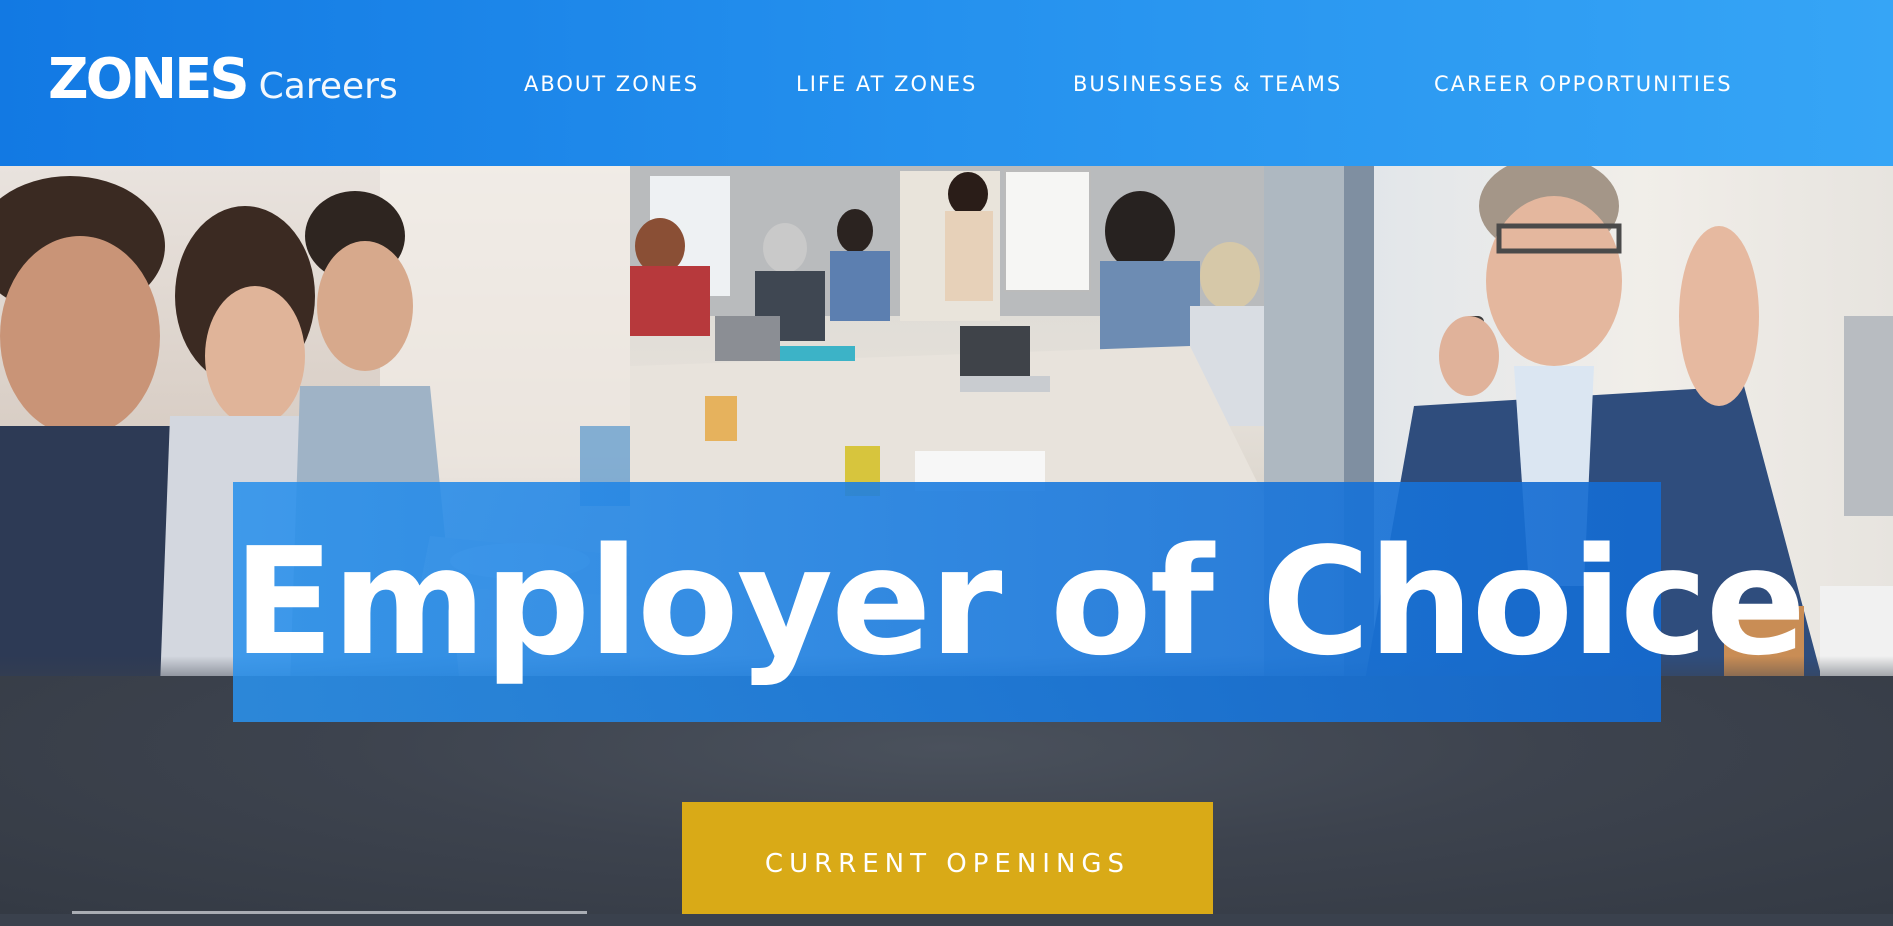  I want to click on nav-item-career-opportunities: CAREER OPPORTUNITIES, so click(1583, 84).